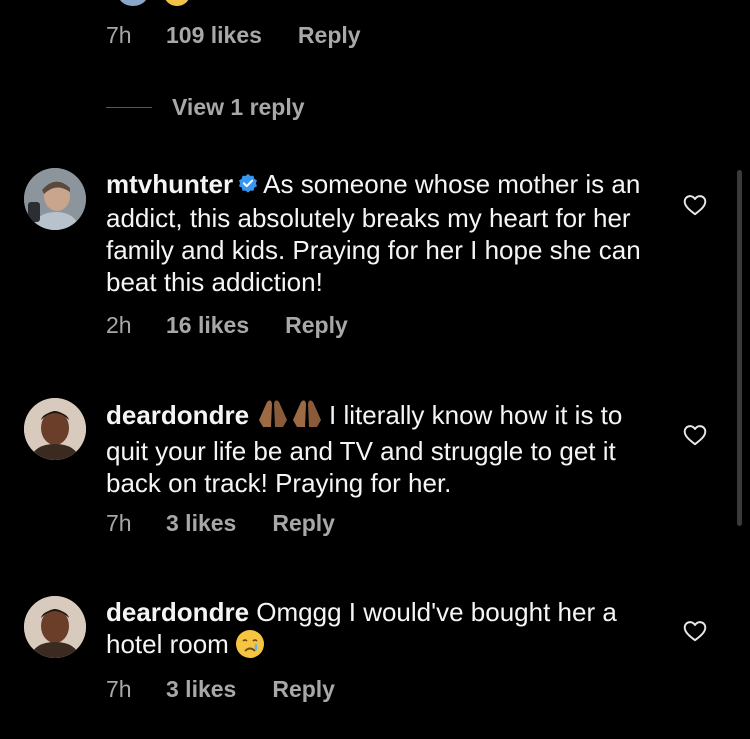 The height and width of the screenshot is (739, 750). I want to click on comment-username: mtvhunter, so click(169, 184).